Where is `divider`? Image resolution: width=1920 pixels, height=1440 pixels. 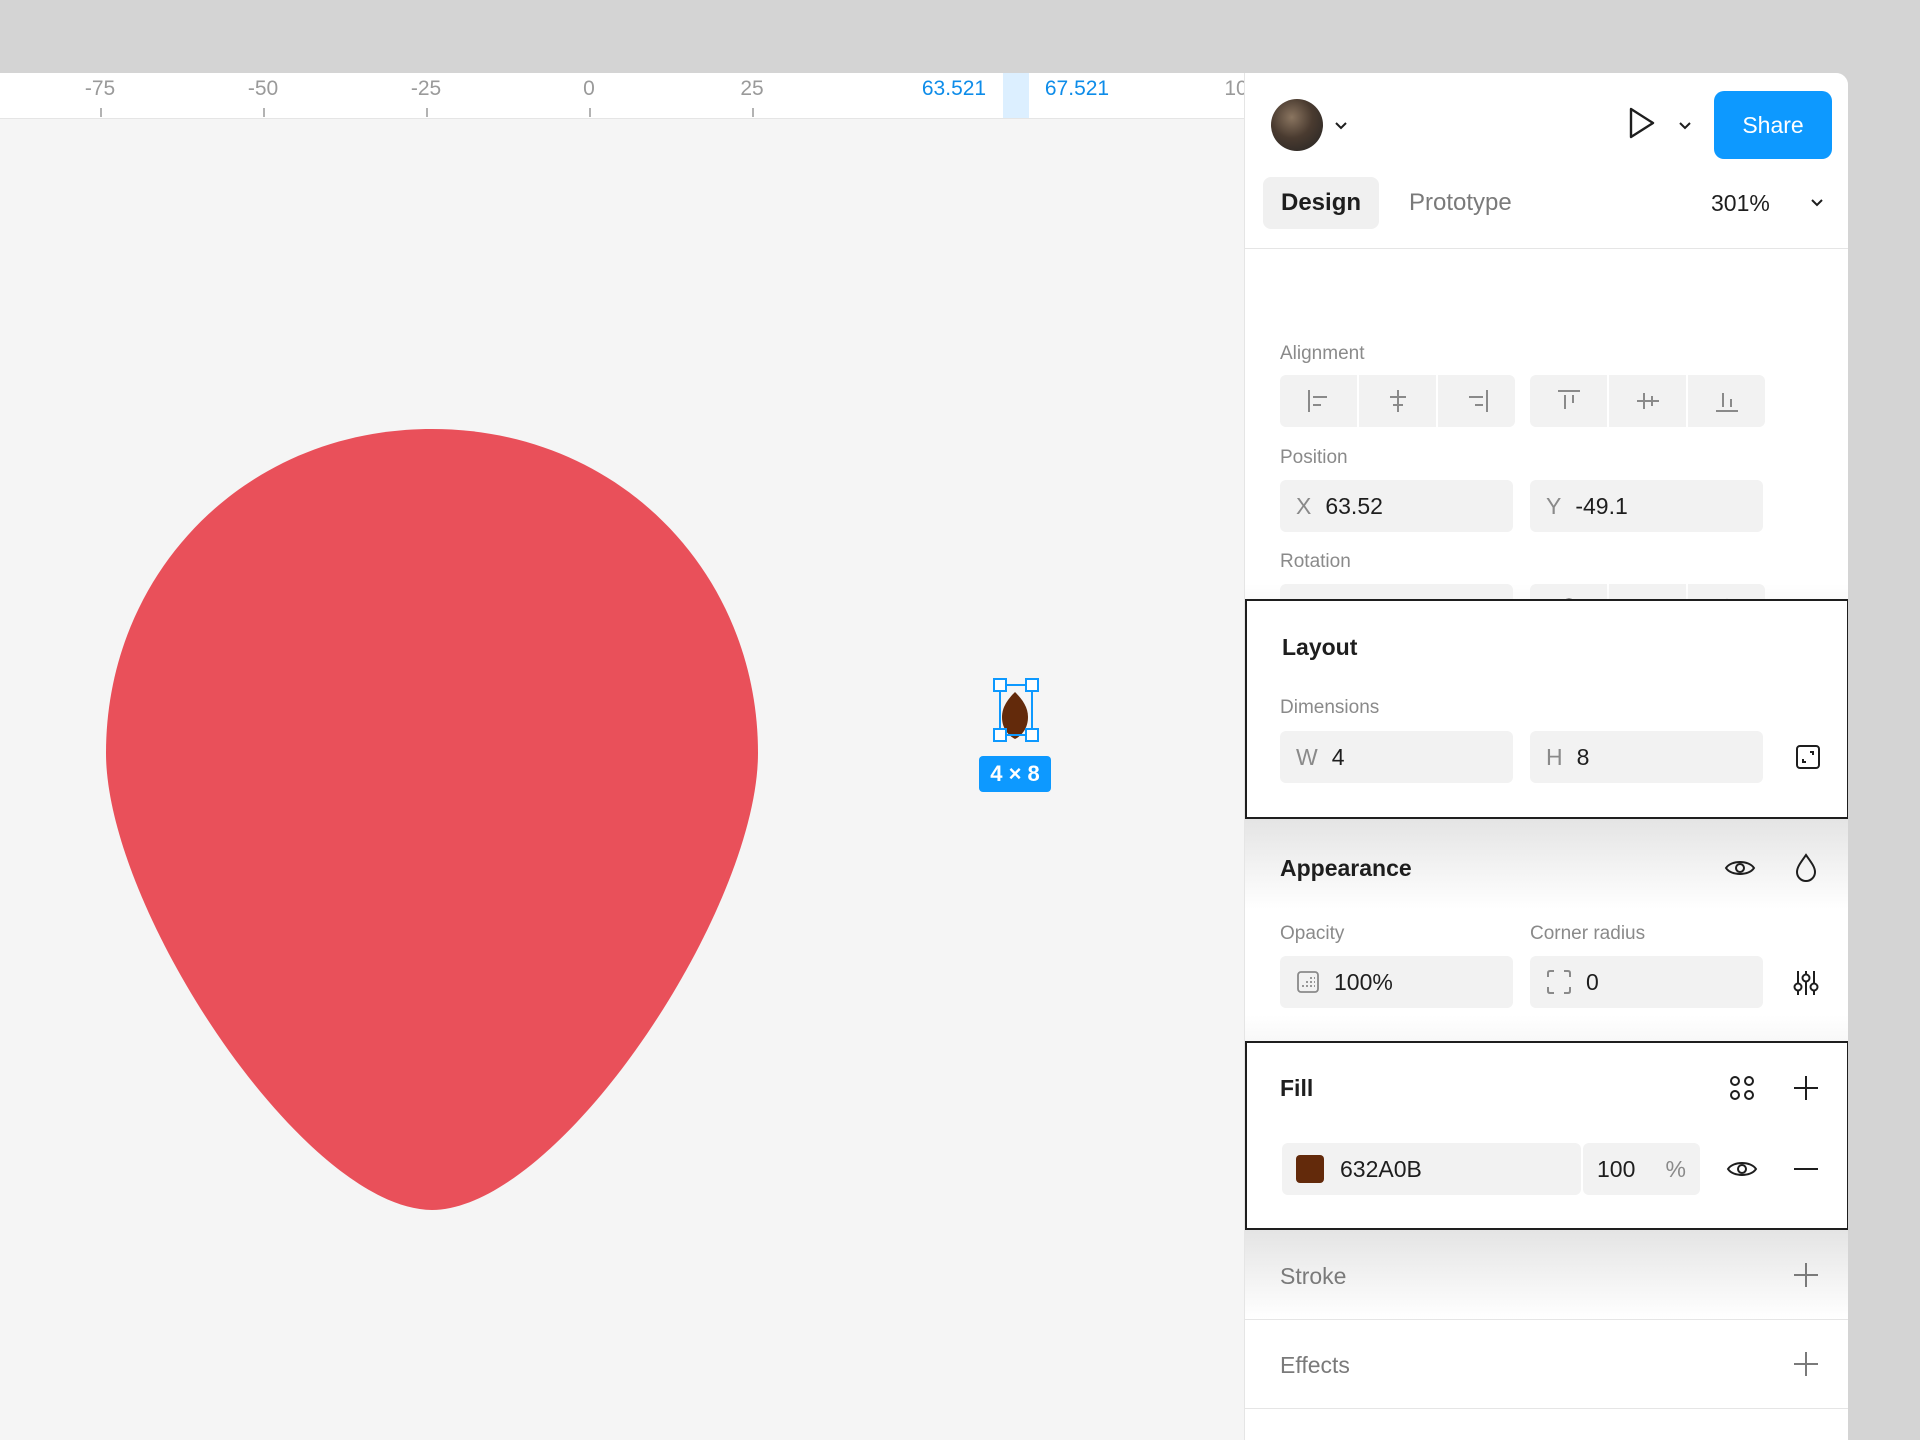
divider is located at coordinates (1546, 1408).